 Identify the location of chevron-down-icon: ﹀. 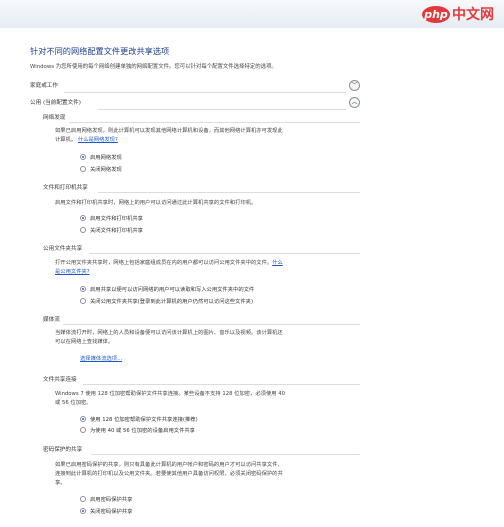
(354, 85).